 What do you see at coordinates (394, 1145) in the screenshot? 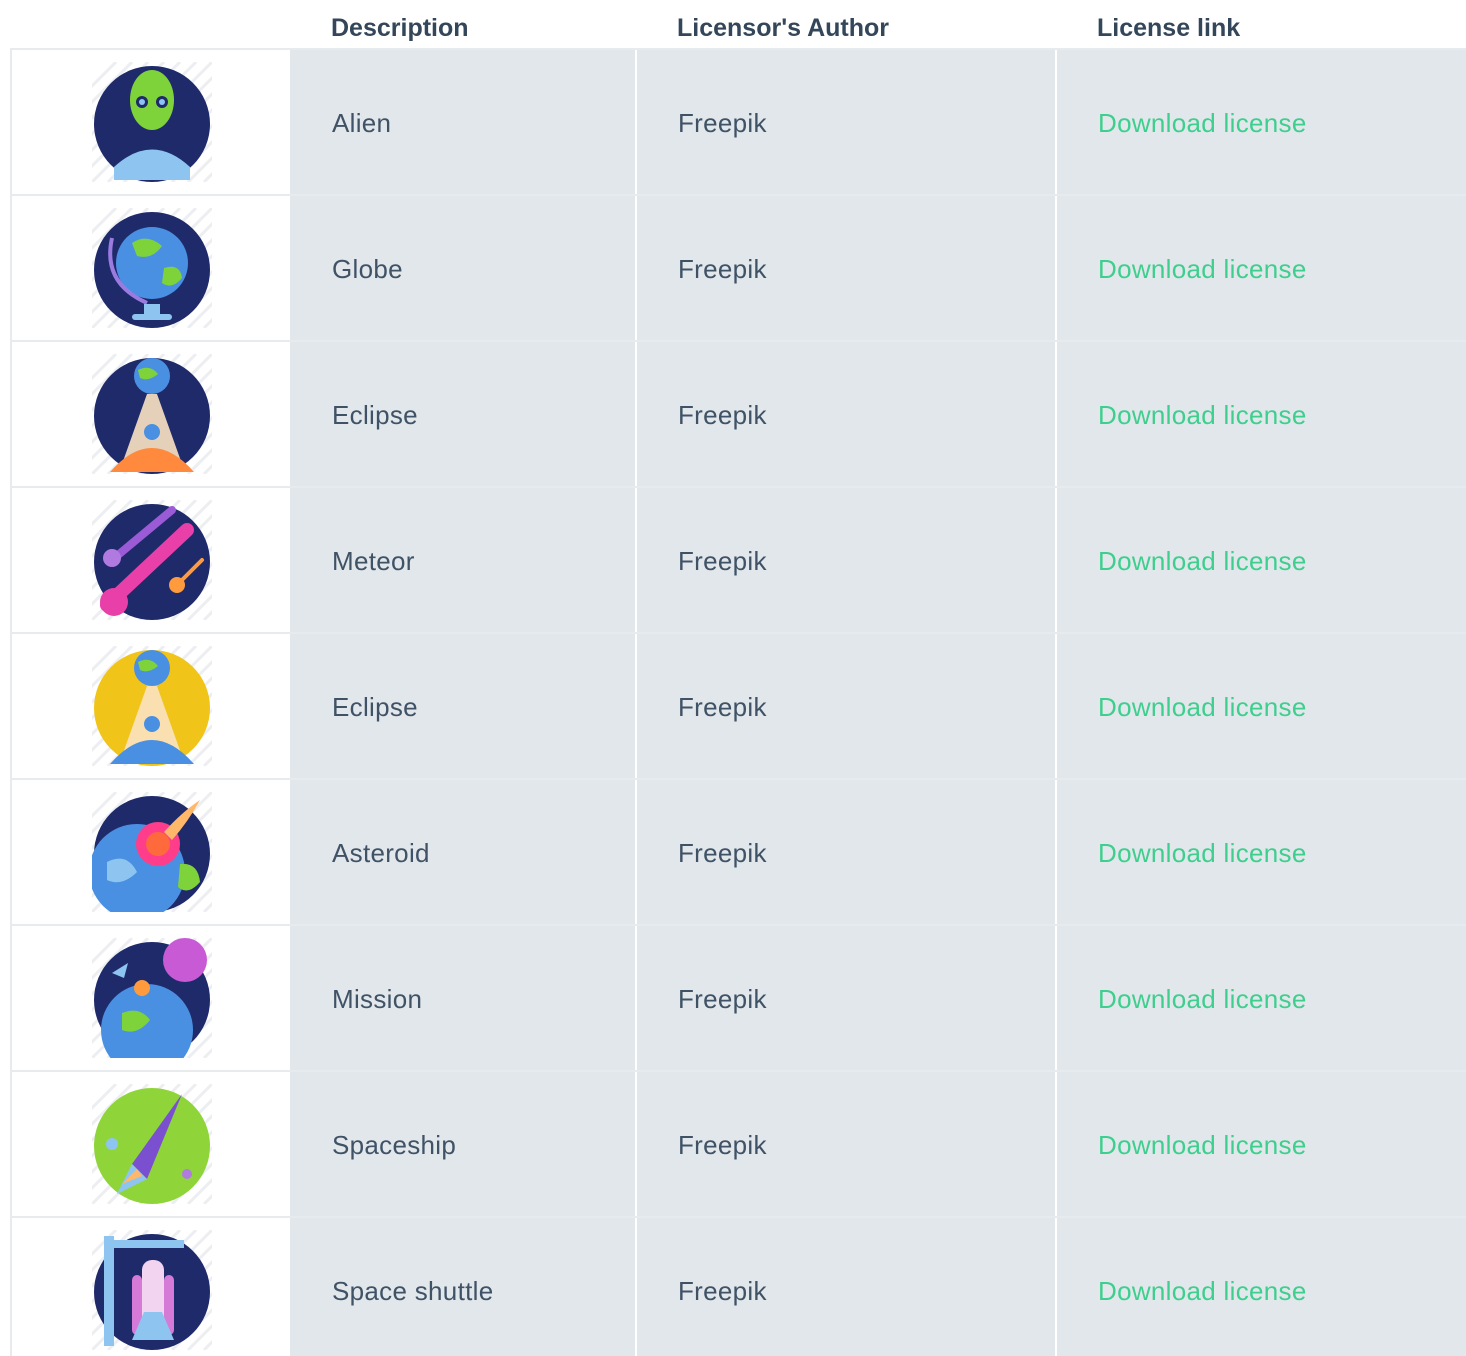
I see `description-text: Spaceship` at bounding box center [394, 1145].